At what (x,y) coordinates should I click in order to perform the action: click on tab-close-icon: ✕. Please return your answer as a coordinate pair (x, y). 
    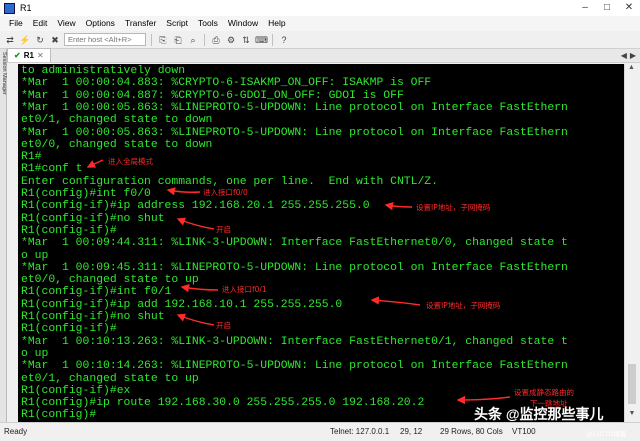
    Looking at the image, I should click on (40, 55).